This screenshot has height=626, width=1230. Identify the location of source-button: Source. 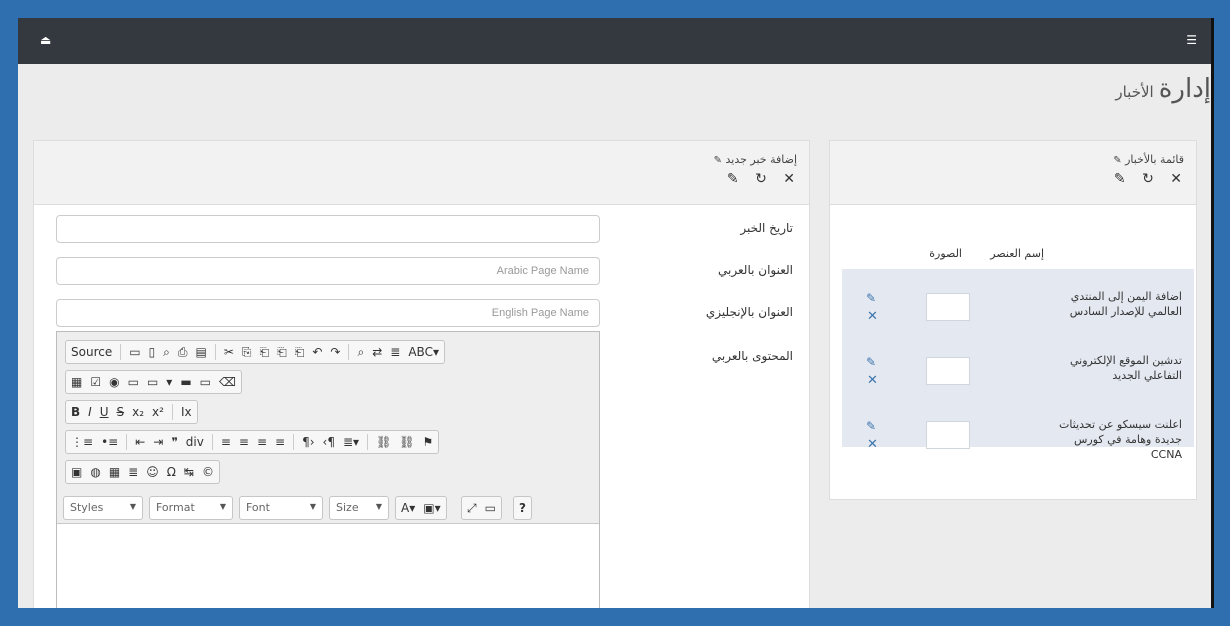
(91, 352).